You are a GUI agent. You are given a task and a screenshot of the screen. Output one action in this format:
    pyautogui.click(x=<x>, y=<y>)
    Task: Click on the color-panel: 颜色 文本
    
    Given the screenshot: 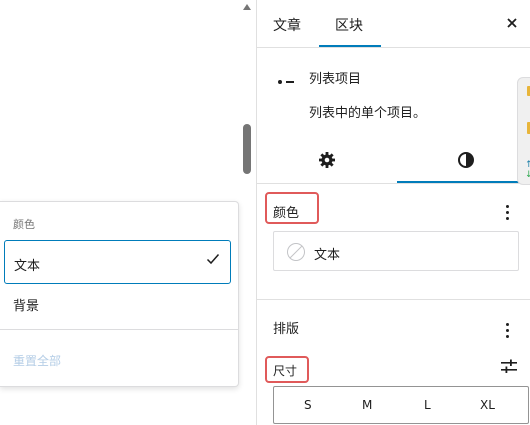 What is the action you would take?
    pyautogui.click(x=393, y=242)
    